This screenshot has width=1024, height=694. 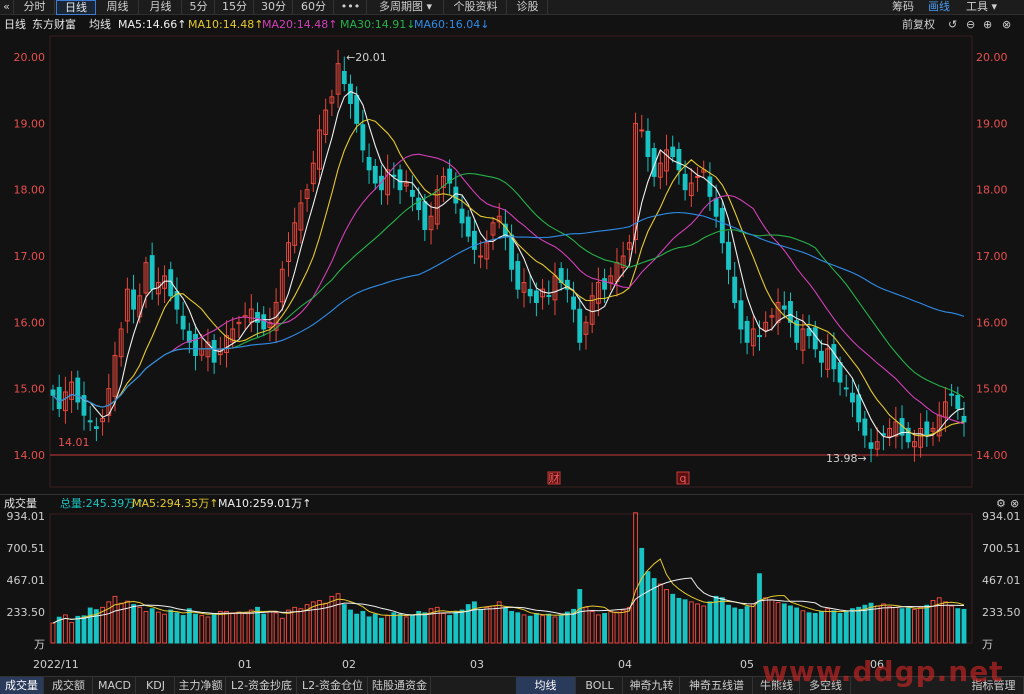 What do you see at coordinates (600, 685) in the screenshot?
I see `indicator-tab: BOLL` at bounding box center [600, 685].